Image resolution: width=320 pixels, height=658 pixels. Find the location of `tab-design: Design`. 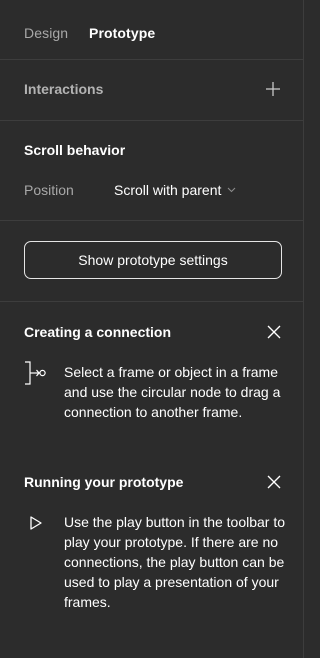

tab-design: Design is located at coordinates (46, 33).